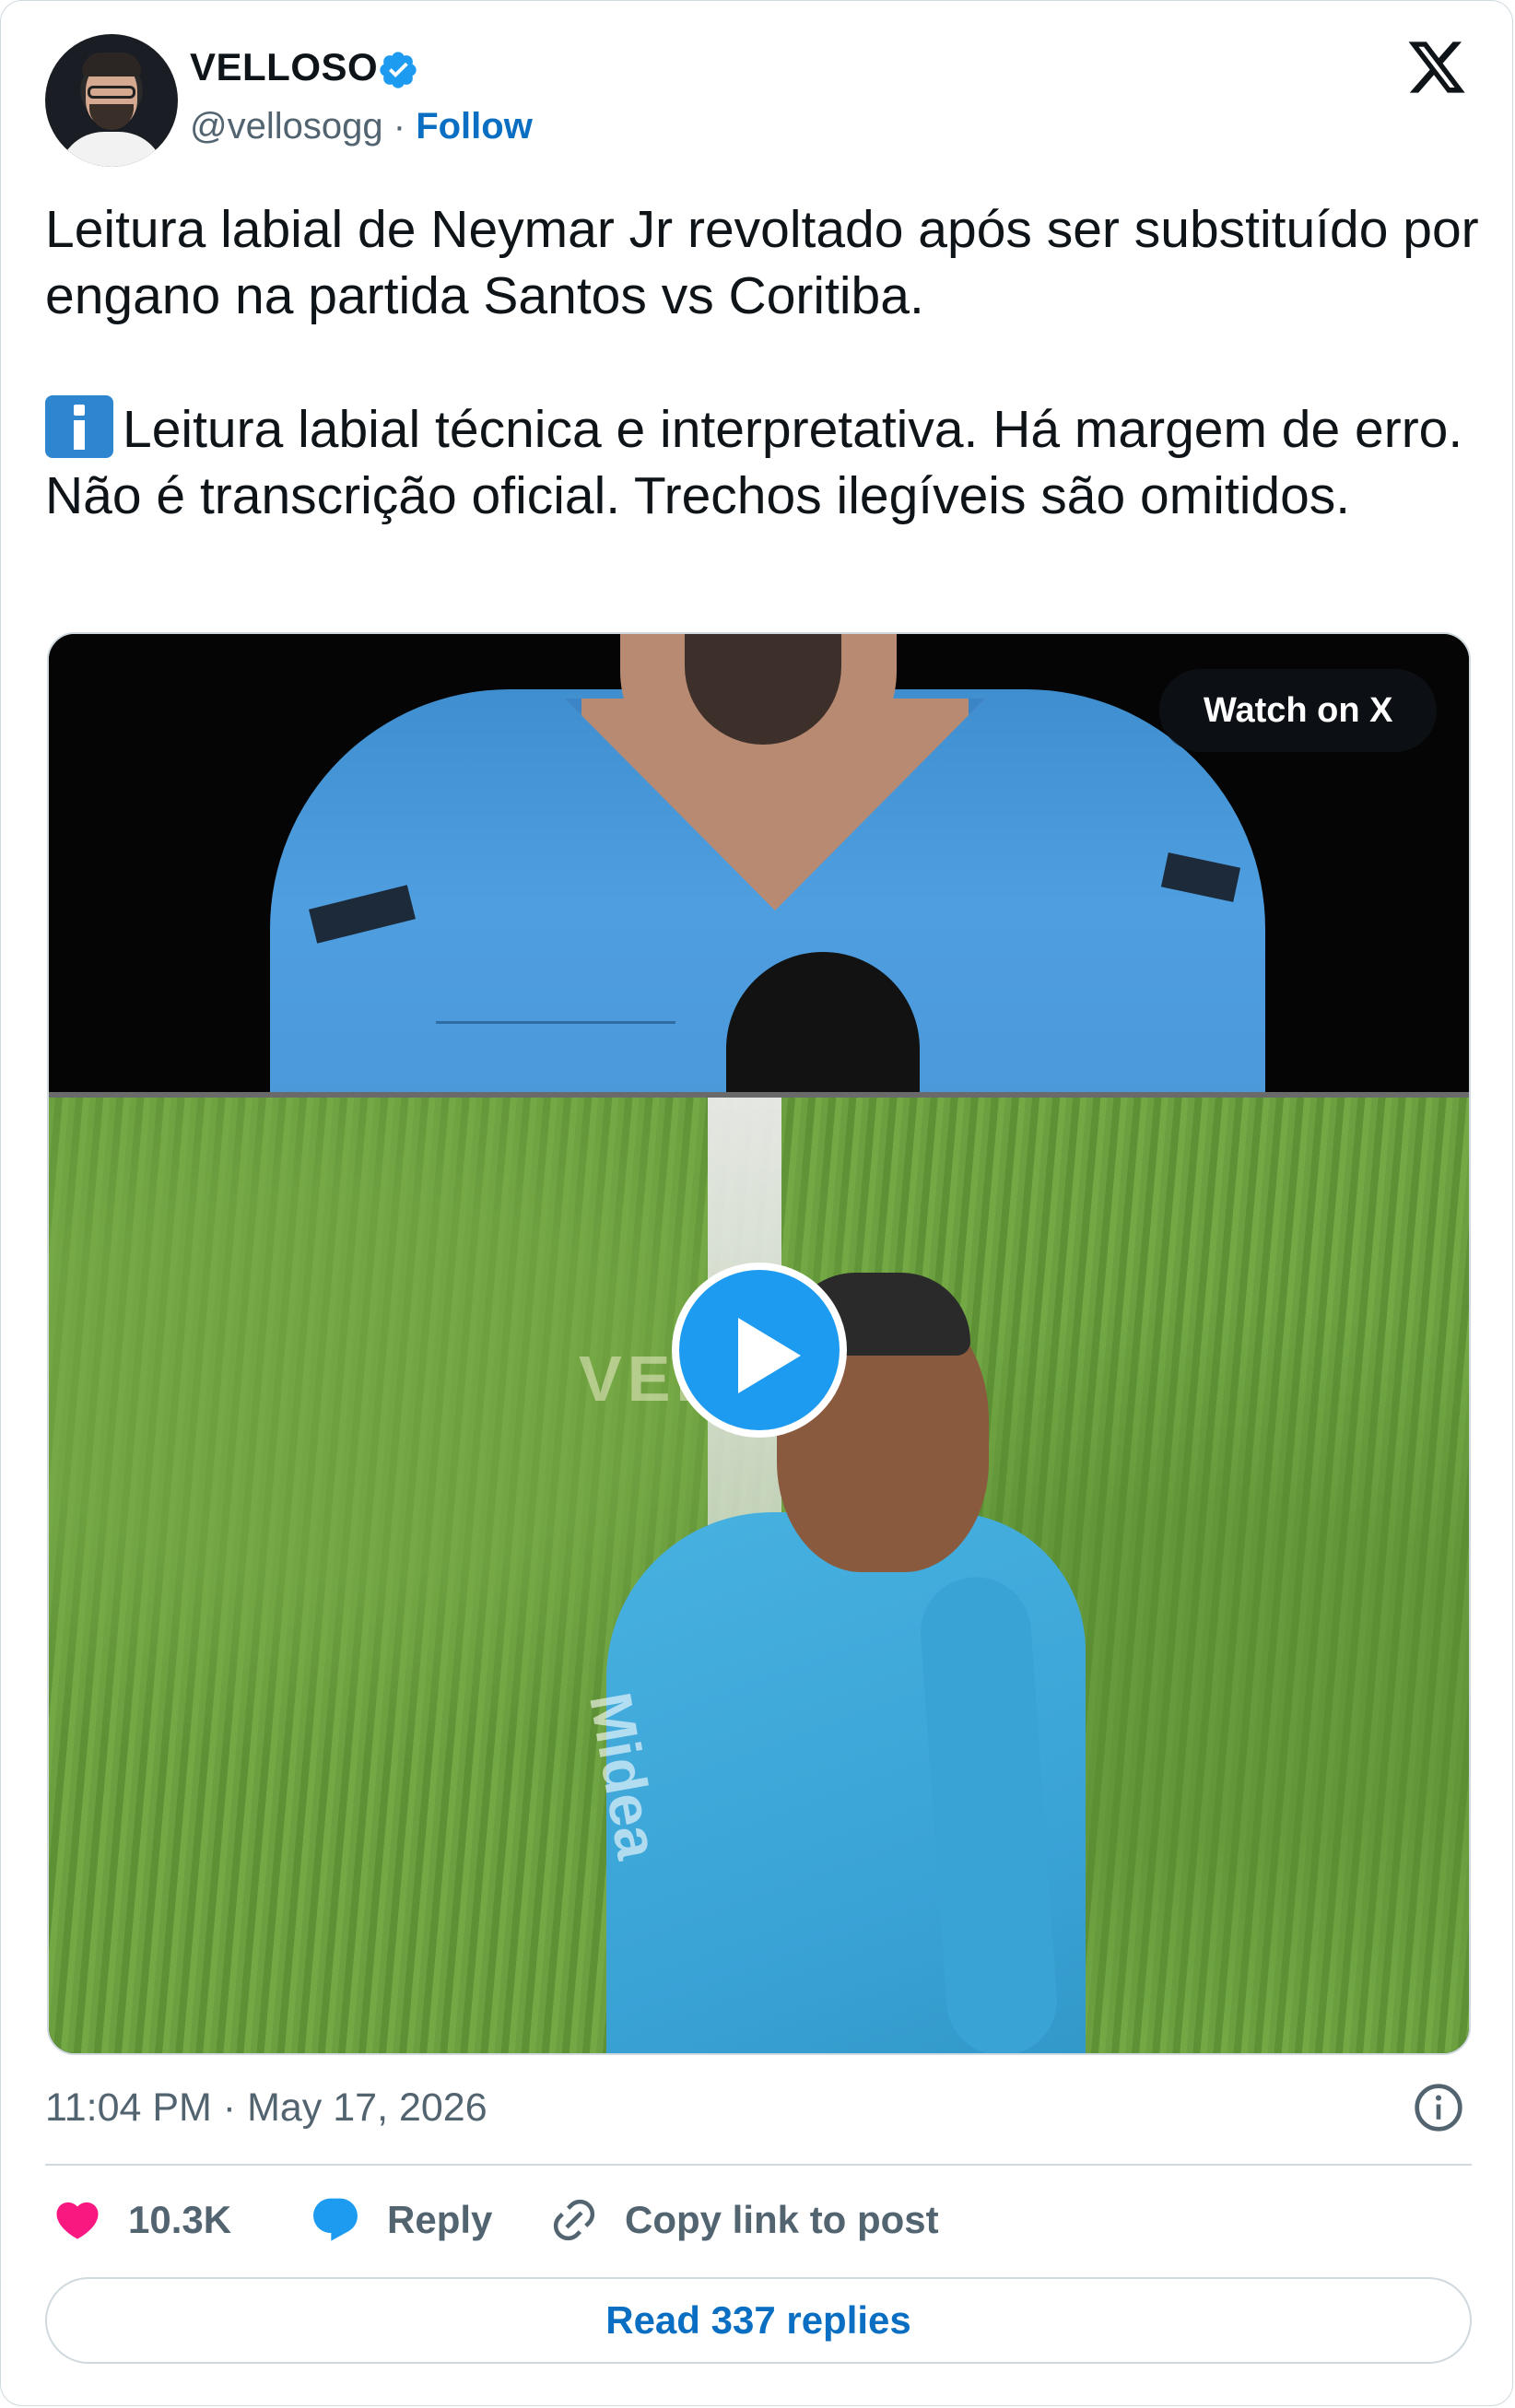  I want to click on verified-badge-icon, so click(398, 70).